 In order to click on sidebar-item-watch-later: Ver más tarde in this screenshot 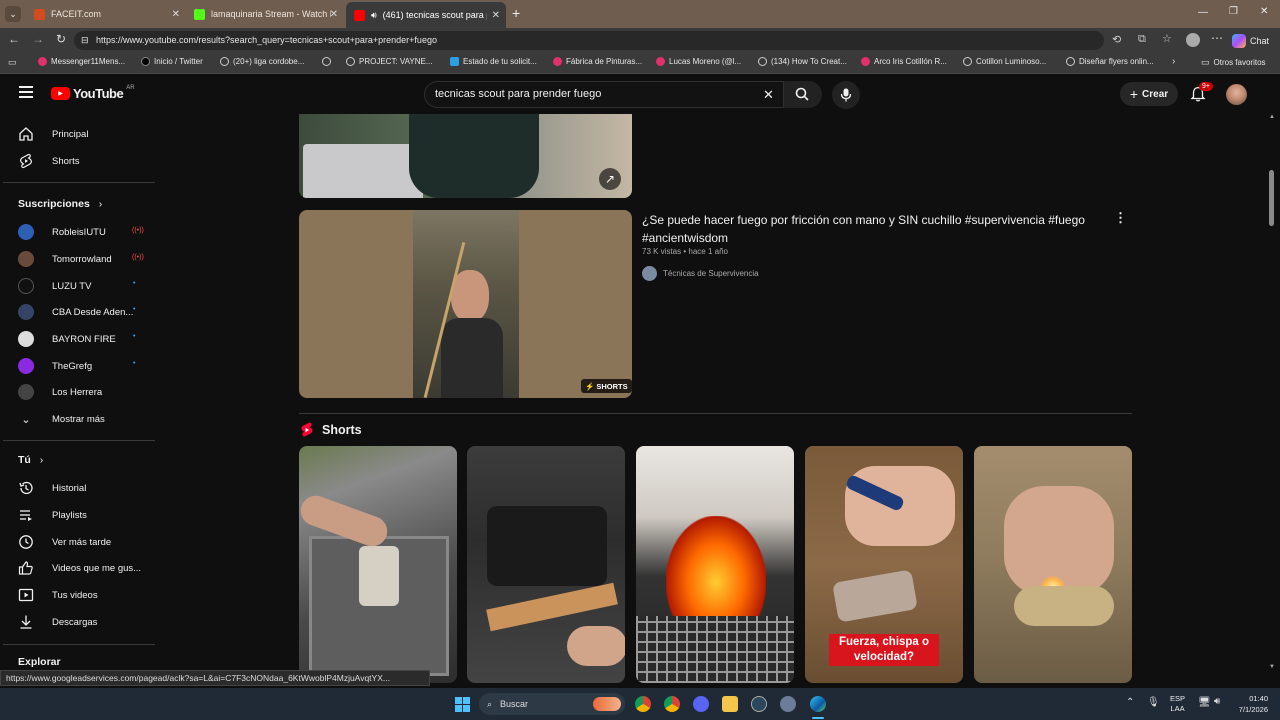, I will do `click(64, 542)`.